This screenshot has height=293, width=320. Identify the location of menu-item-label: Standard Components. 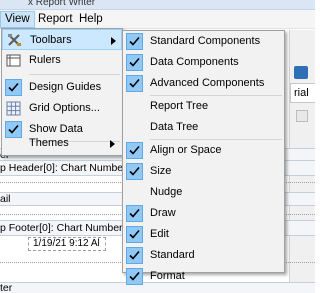
(205, 41).